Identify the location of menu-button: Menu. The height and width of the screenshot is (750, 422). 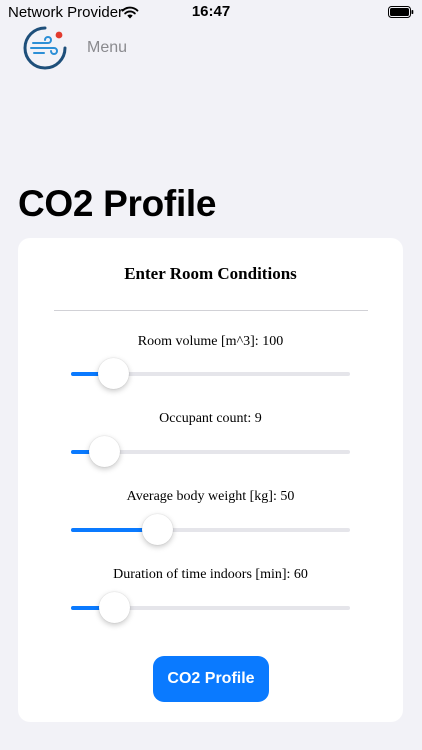
(107, 48).